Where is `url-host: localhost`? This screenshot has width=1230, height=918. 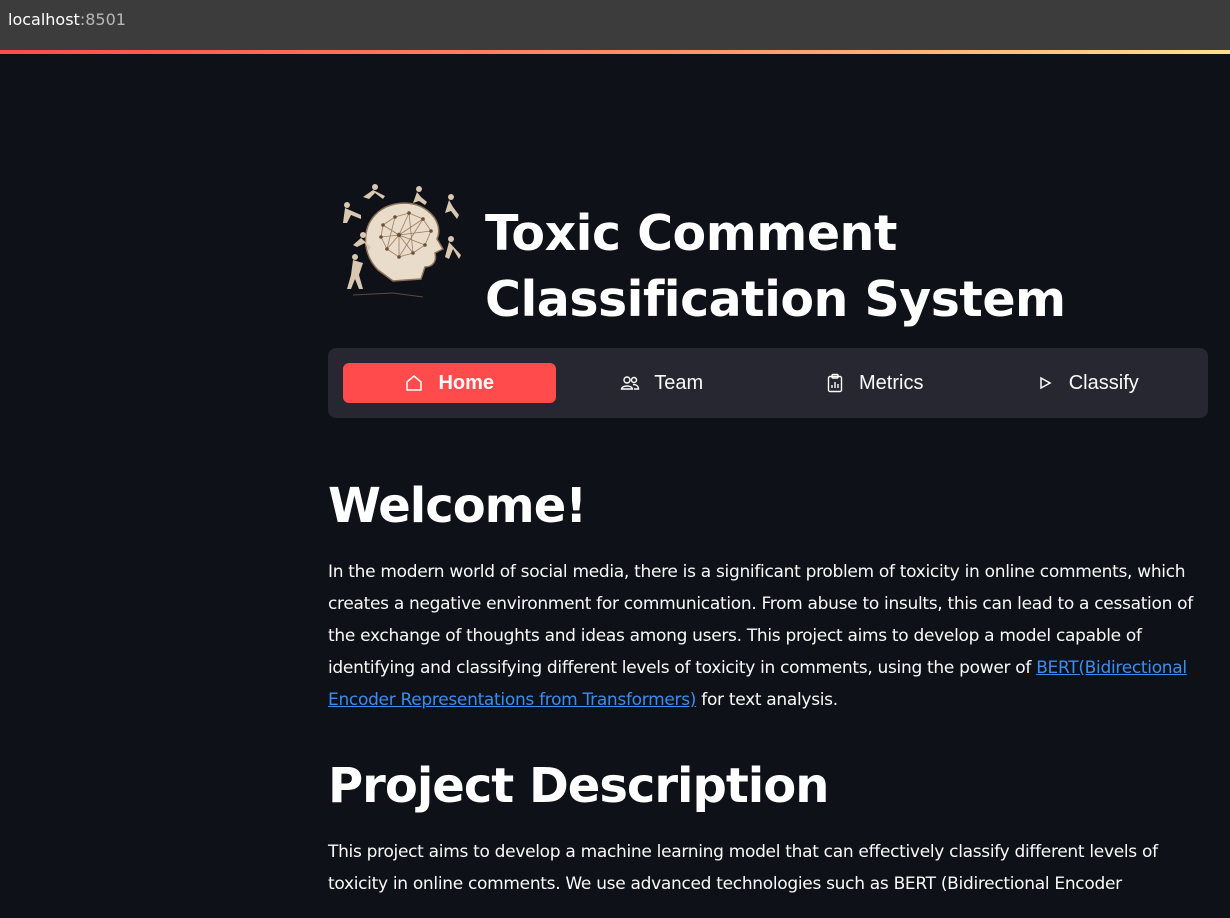
url-host: localhost is located at coordinates (44, 19).